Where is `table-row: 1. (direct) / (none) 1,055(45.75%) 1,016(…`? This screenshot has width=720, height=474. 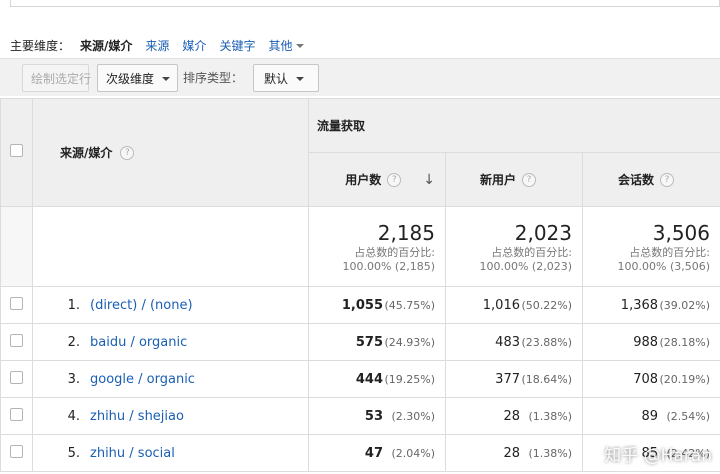
table-row: 1. (direct) / (none) 1,055(45.75%) 1,016(… is located at coordinates (360, 305).